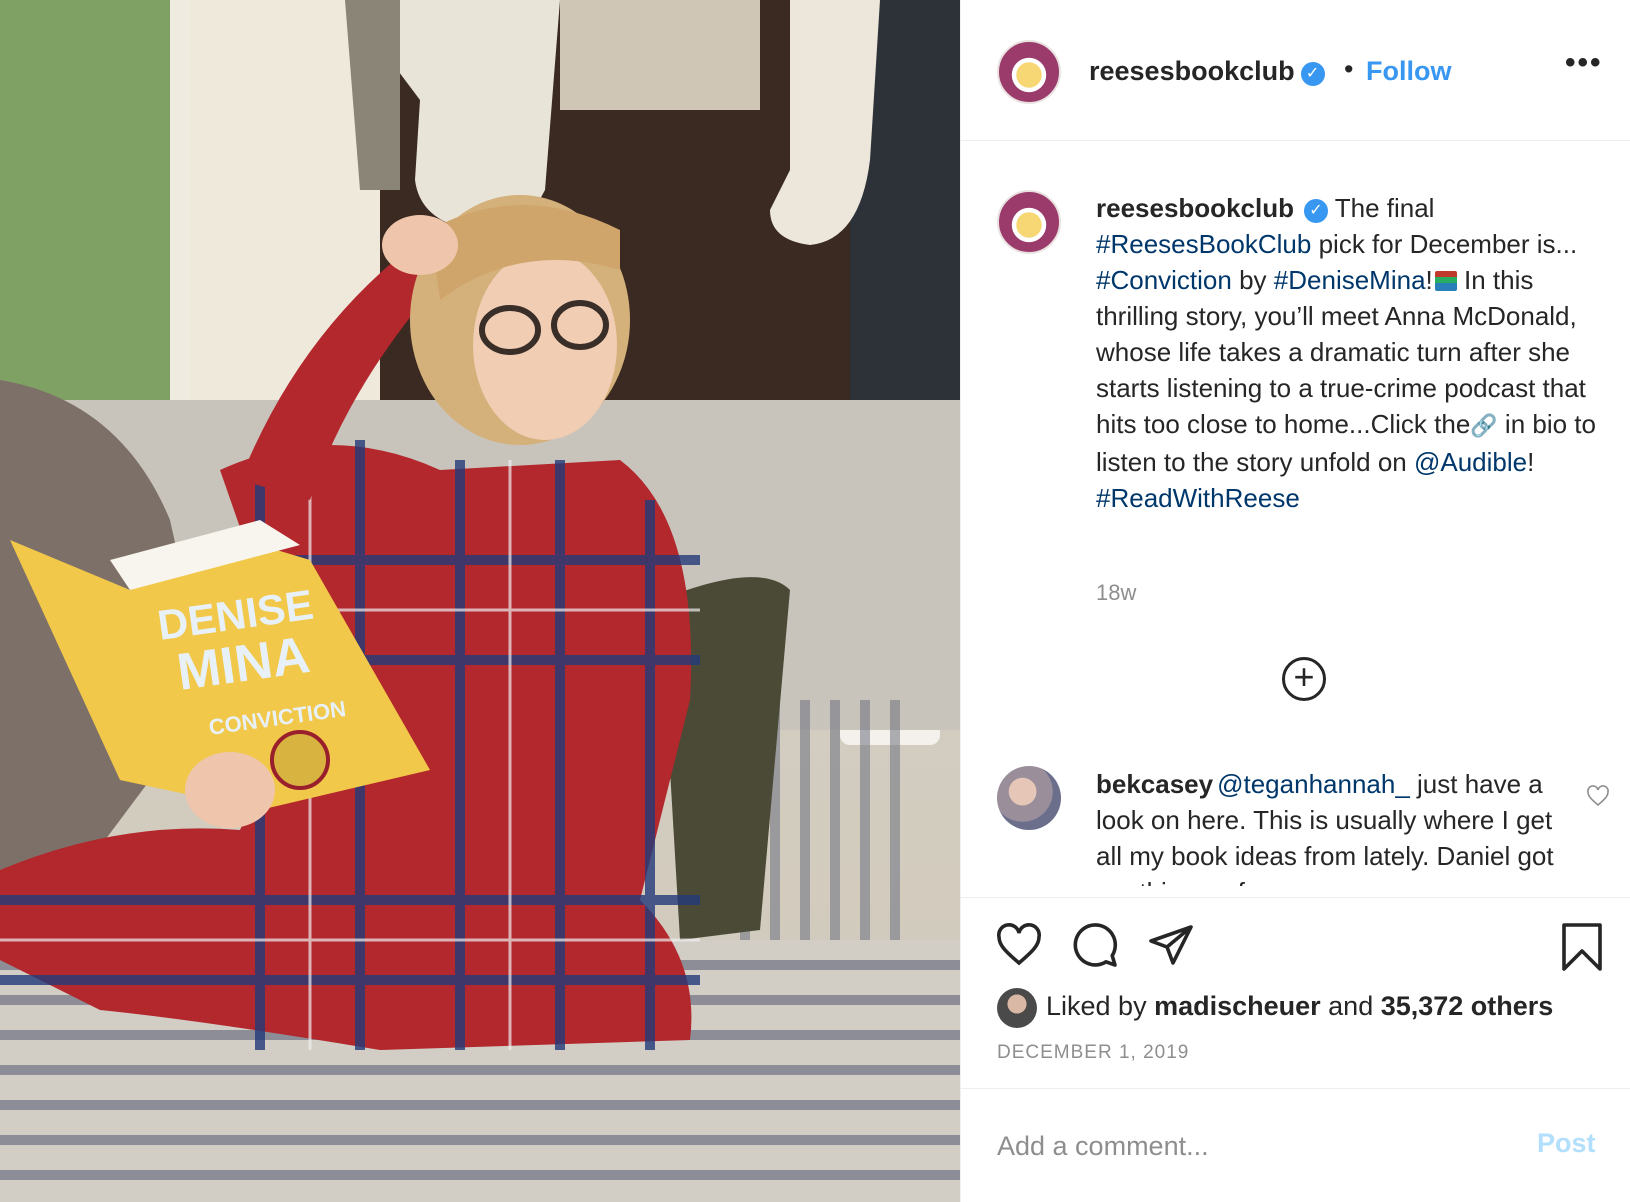 The width and height of the screenshot is (1630, 1202). What do you see at coordinates (1029, 798) in the screenshot?
I see `commenter-avatar` at bounding box center [1029, 798].